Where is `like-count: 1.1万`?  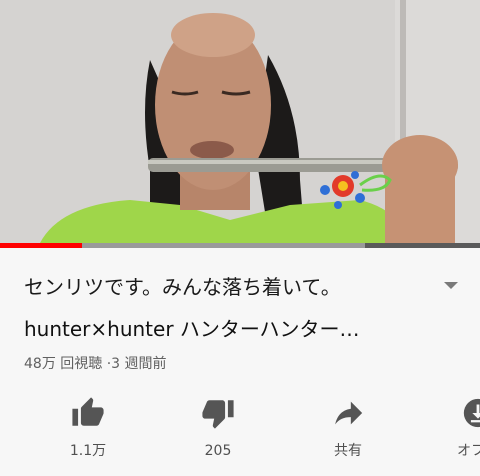
like-count: 1.1万 is located at coordinates (88, 451).